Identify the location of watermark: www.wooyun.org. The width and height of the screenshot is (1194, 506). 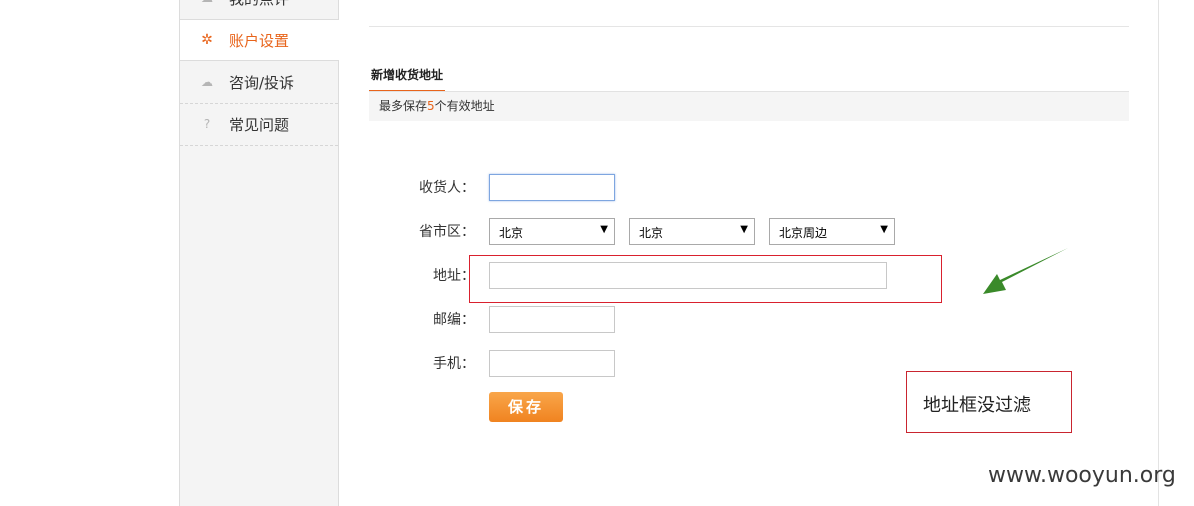
(1082, 475).